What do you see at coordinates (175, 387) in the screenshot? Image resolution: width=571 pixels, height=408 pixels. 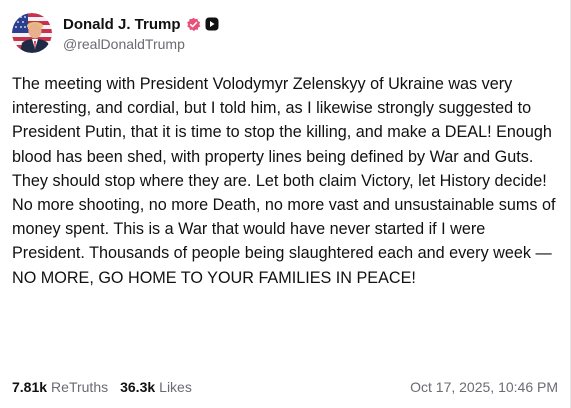 I see `likes-label: Likes` at bounding box center [175, 387].